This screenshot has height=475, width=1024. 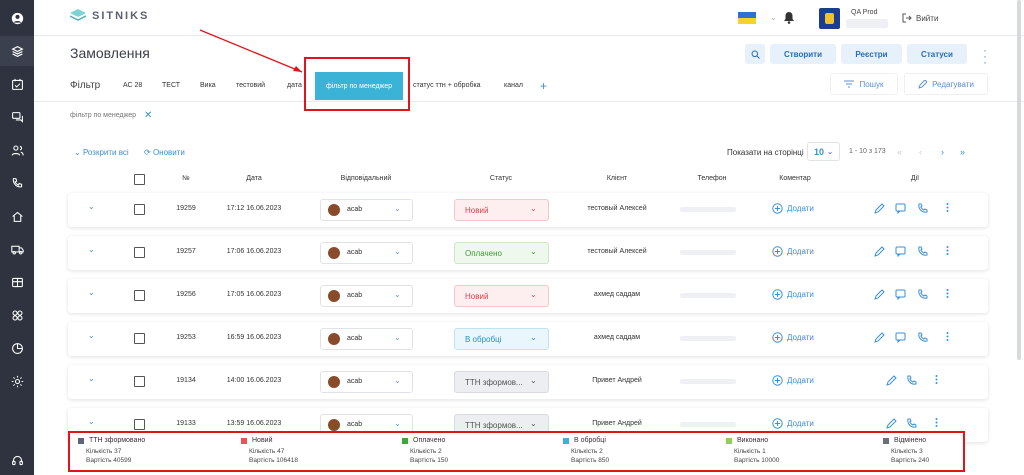 What do you see at coordinates (920, 18) in the screenshot?
I see `logout-button: Вийти` at bounding box center [920, 18].